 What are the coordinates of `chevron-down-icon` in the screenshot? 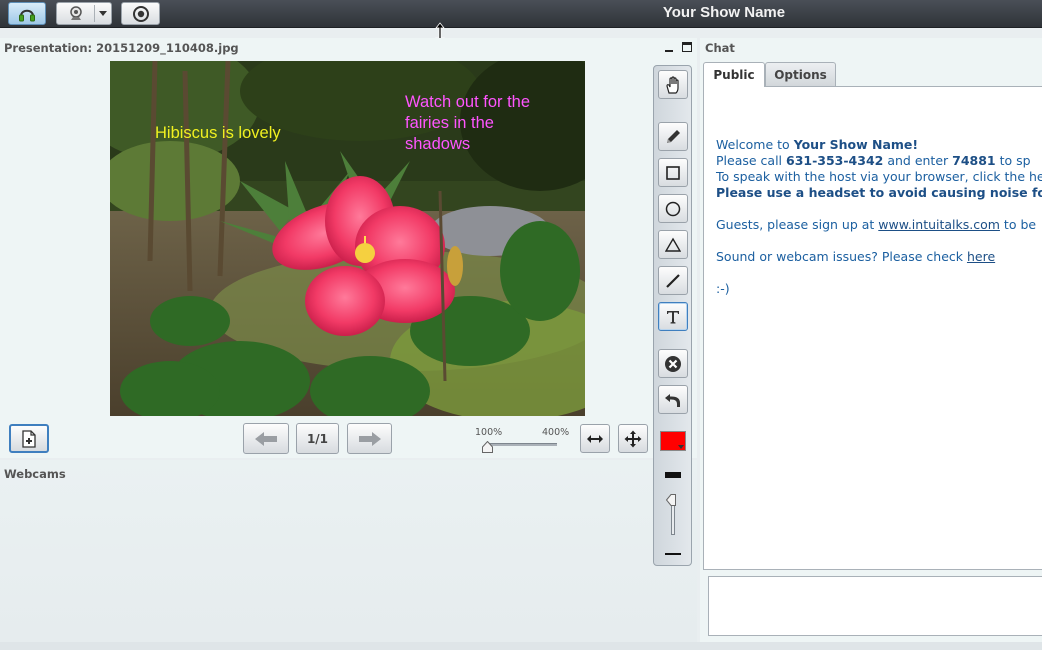 It's located at (103, 14).